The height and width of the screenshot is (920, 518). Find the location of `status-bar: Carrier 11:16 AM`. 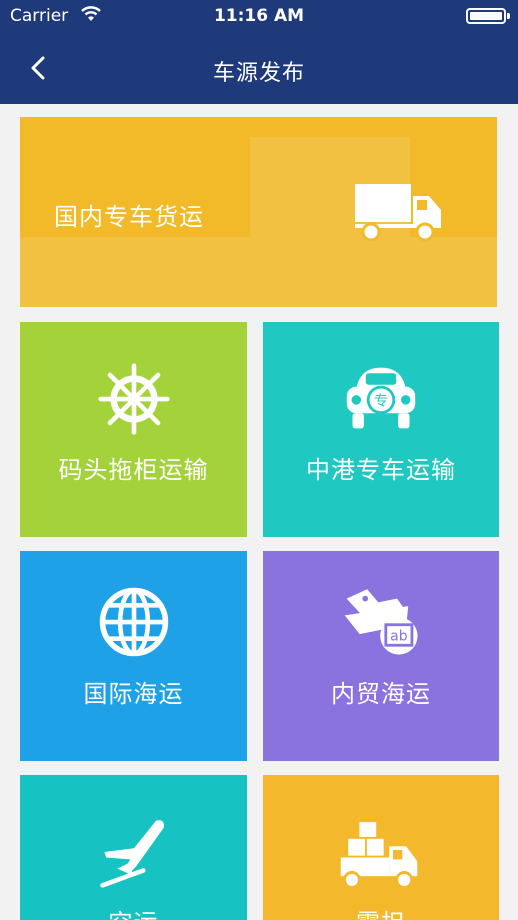

status-bar: Carrier 11:16 AM is located at coordinates (259, 17).